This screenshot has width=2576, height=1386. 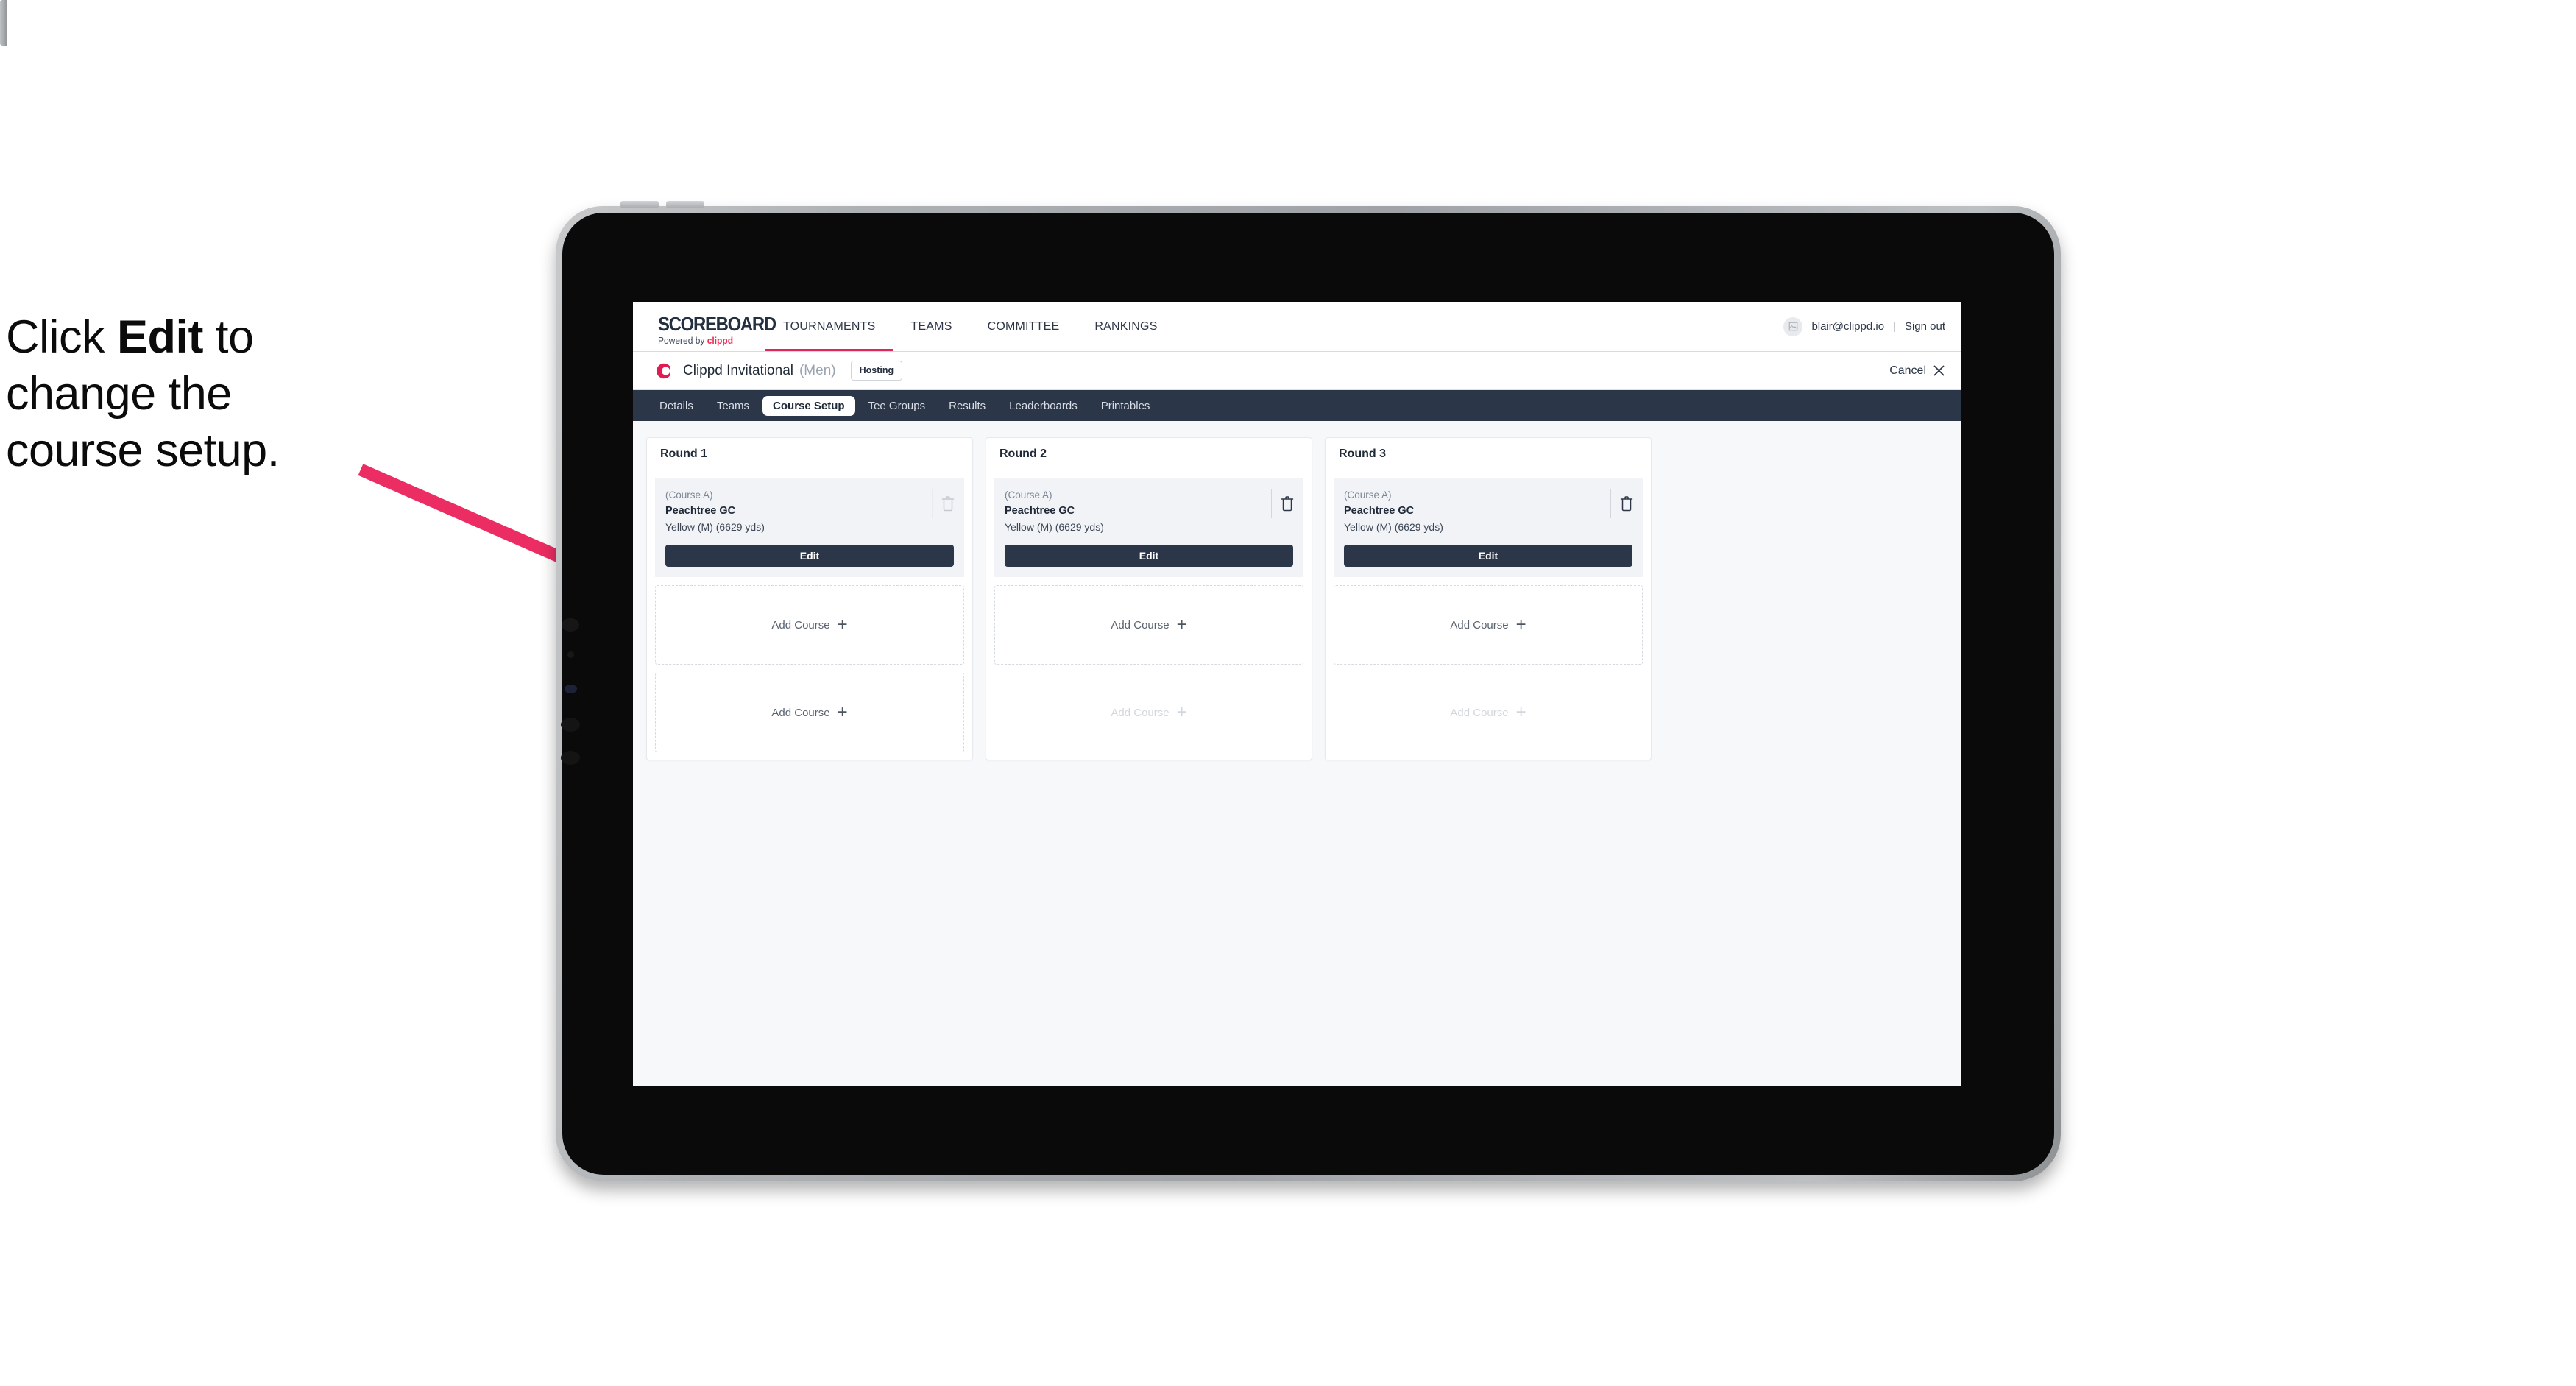 I want to click on sensor-dot, so click(x=570, y=654).